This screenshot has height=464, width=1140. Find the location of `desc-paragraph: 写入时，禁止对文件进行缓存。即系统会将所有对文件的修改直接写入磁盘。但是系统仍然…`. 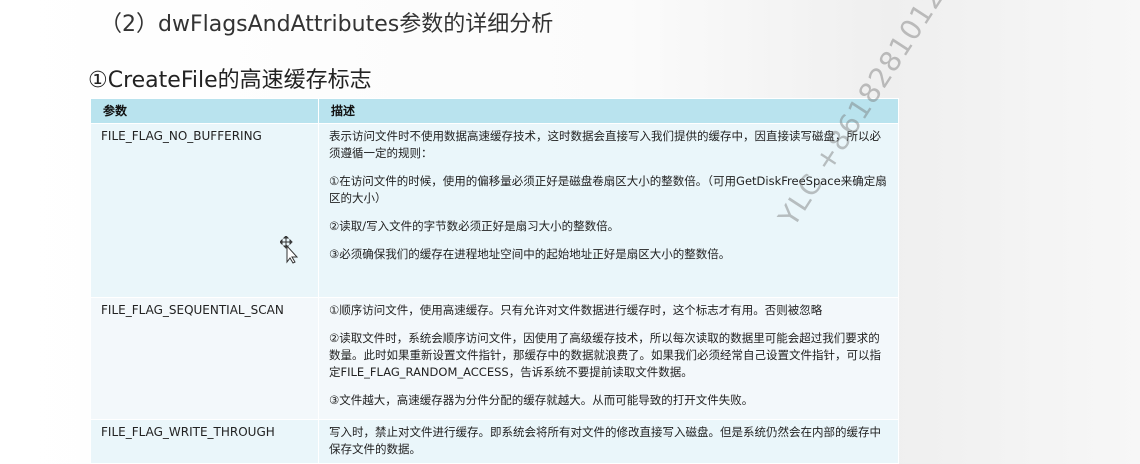

desc-paragraph: 写入时，禁止对文件进行缓存。即系统会将所有对文件的修改直接写入磁盘。但是系统仍然… is located at coordinates (605, 440).